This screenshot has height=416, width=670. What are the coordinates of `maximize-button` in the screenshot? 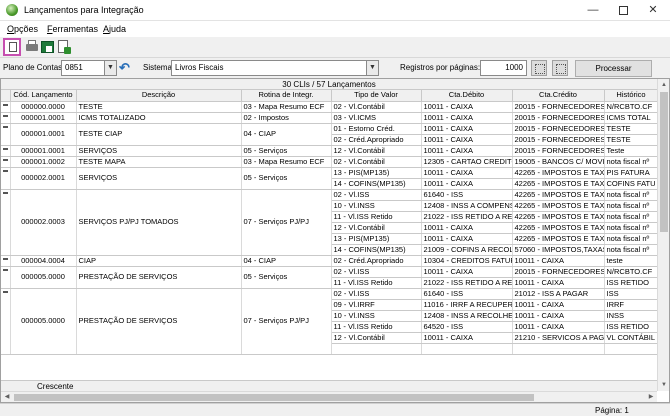 It's located at (623, 10).